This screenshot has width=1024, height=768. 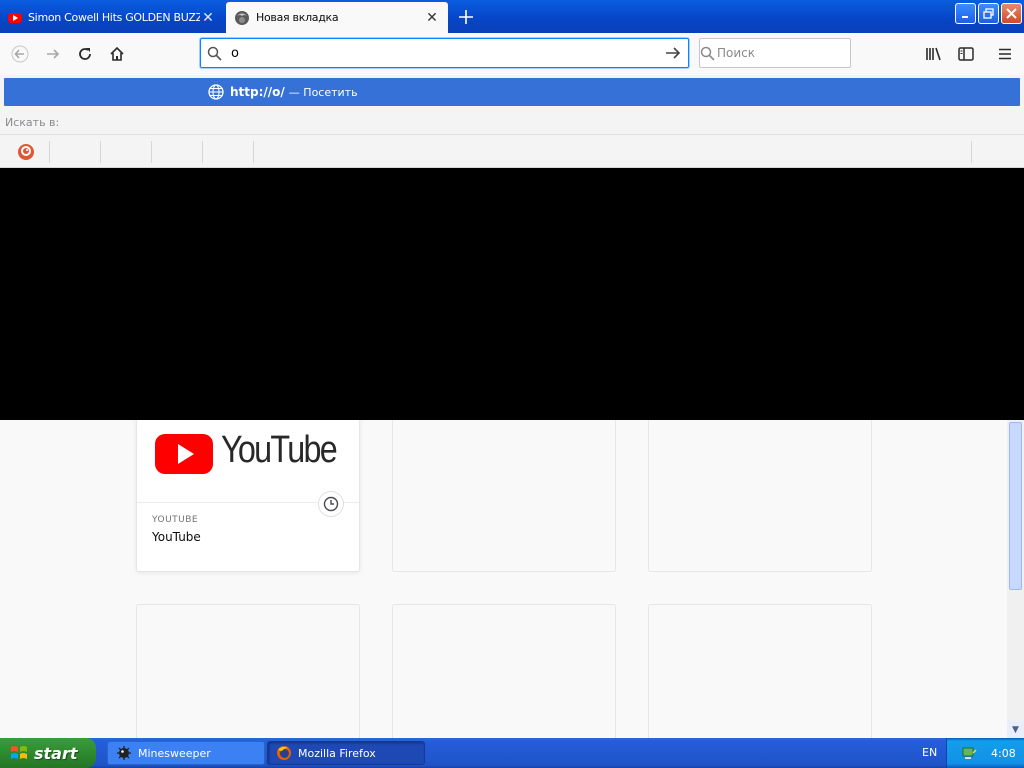 I want to click on forward-arrow-icon, so click(x=53, y=54).